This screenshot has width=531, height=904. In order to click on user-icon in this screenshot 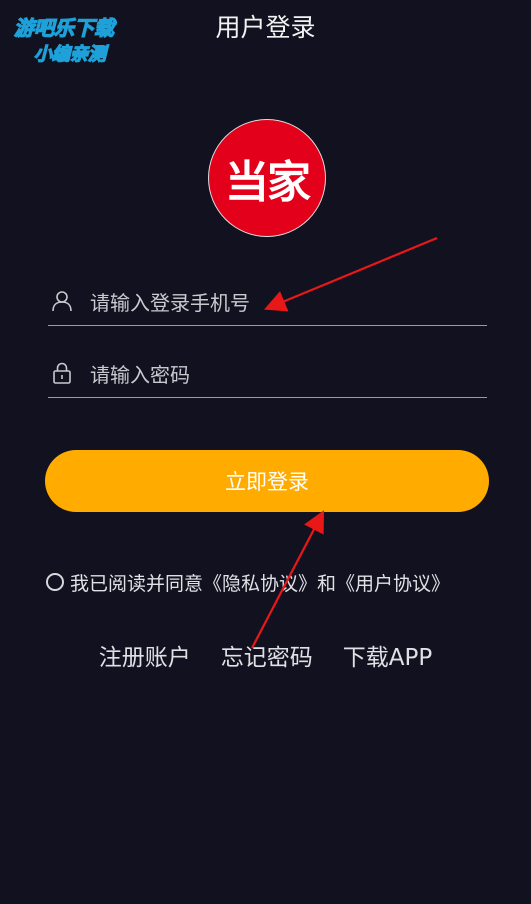, I will do `click(62, 301)`.